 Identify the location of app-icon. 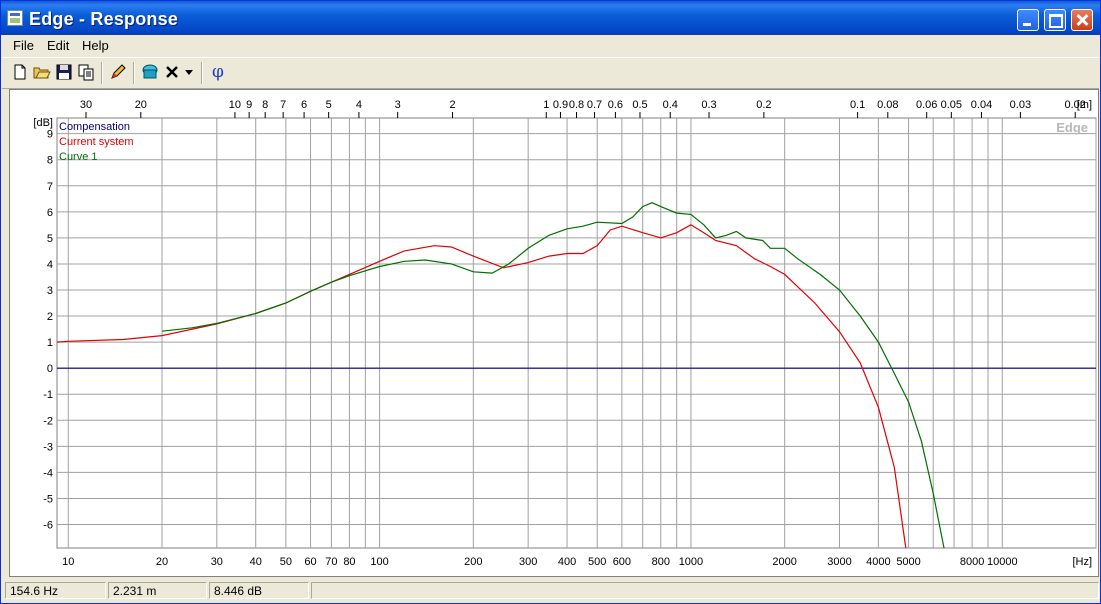
(15, 18).